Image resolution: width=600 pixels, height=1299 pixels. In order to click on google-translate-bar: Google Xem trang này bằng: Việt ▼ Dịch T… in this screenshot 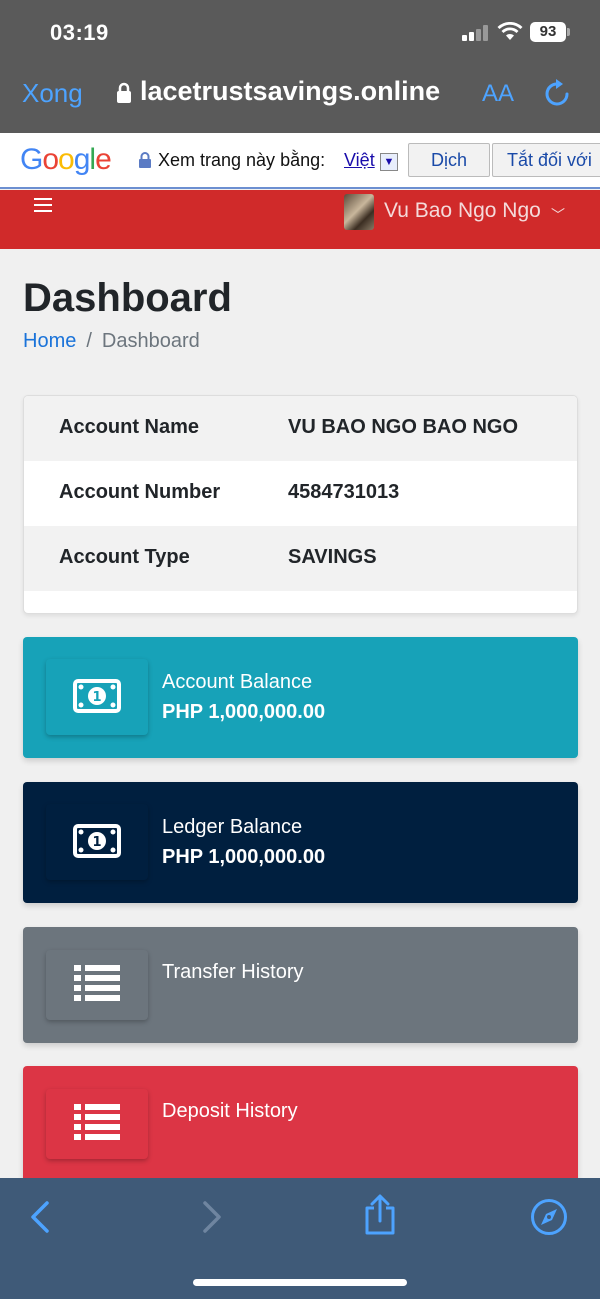, I will do `click(300, 161)`.